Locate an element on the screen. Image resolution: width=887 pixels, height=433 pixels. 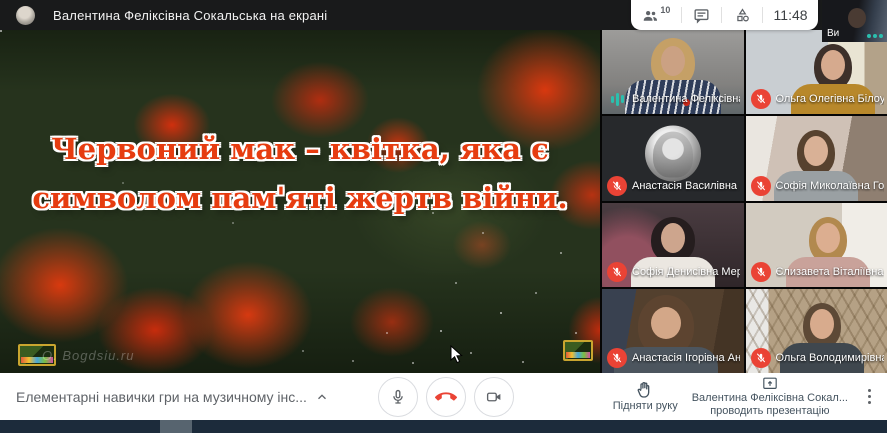
self-video-tile: Ви is located at coordinates (854, 21).